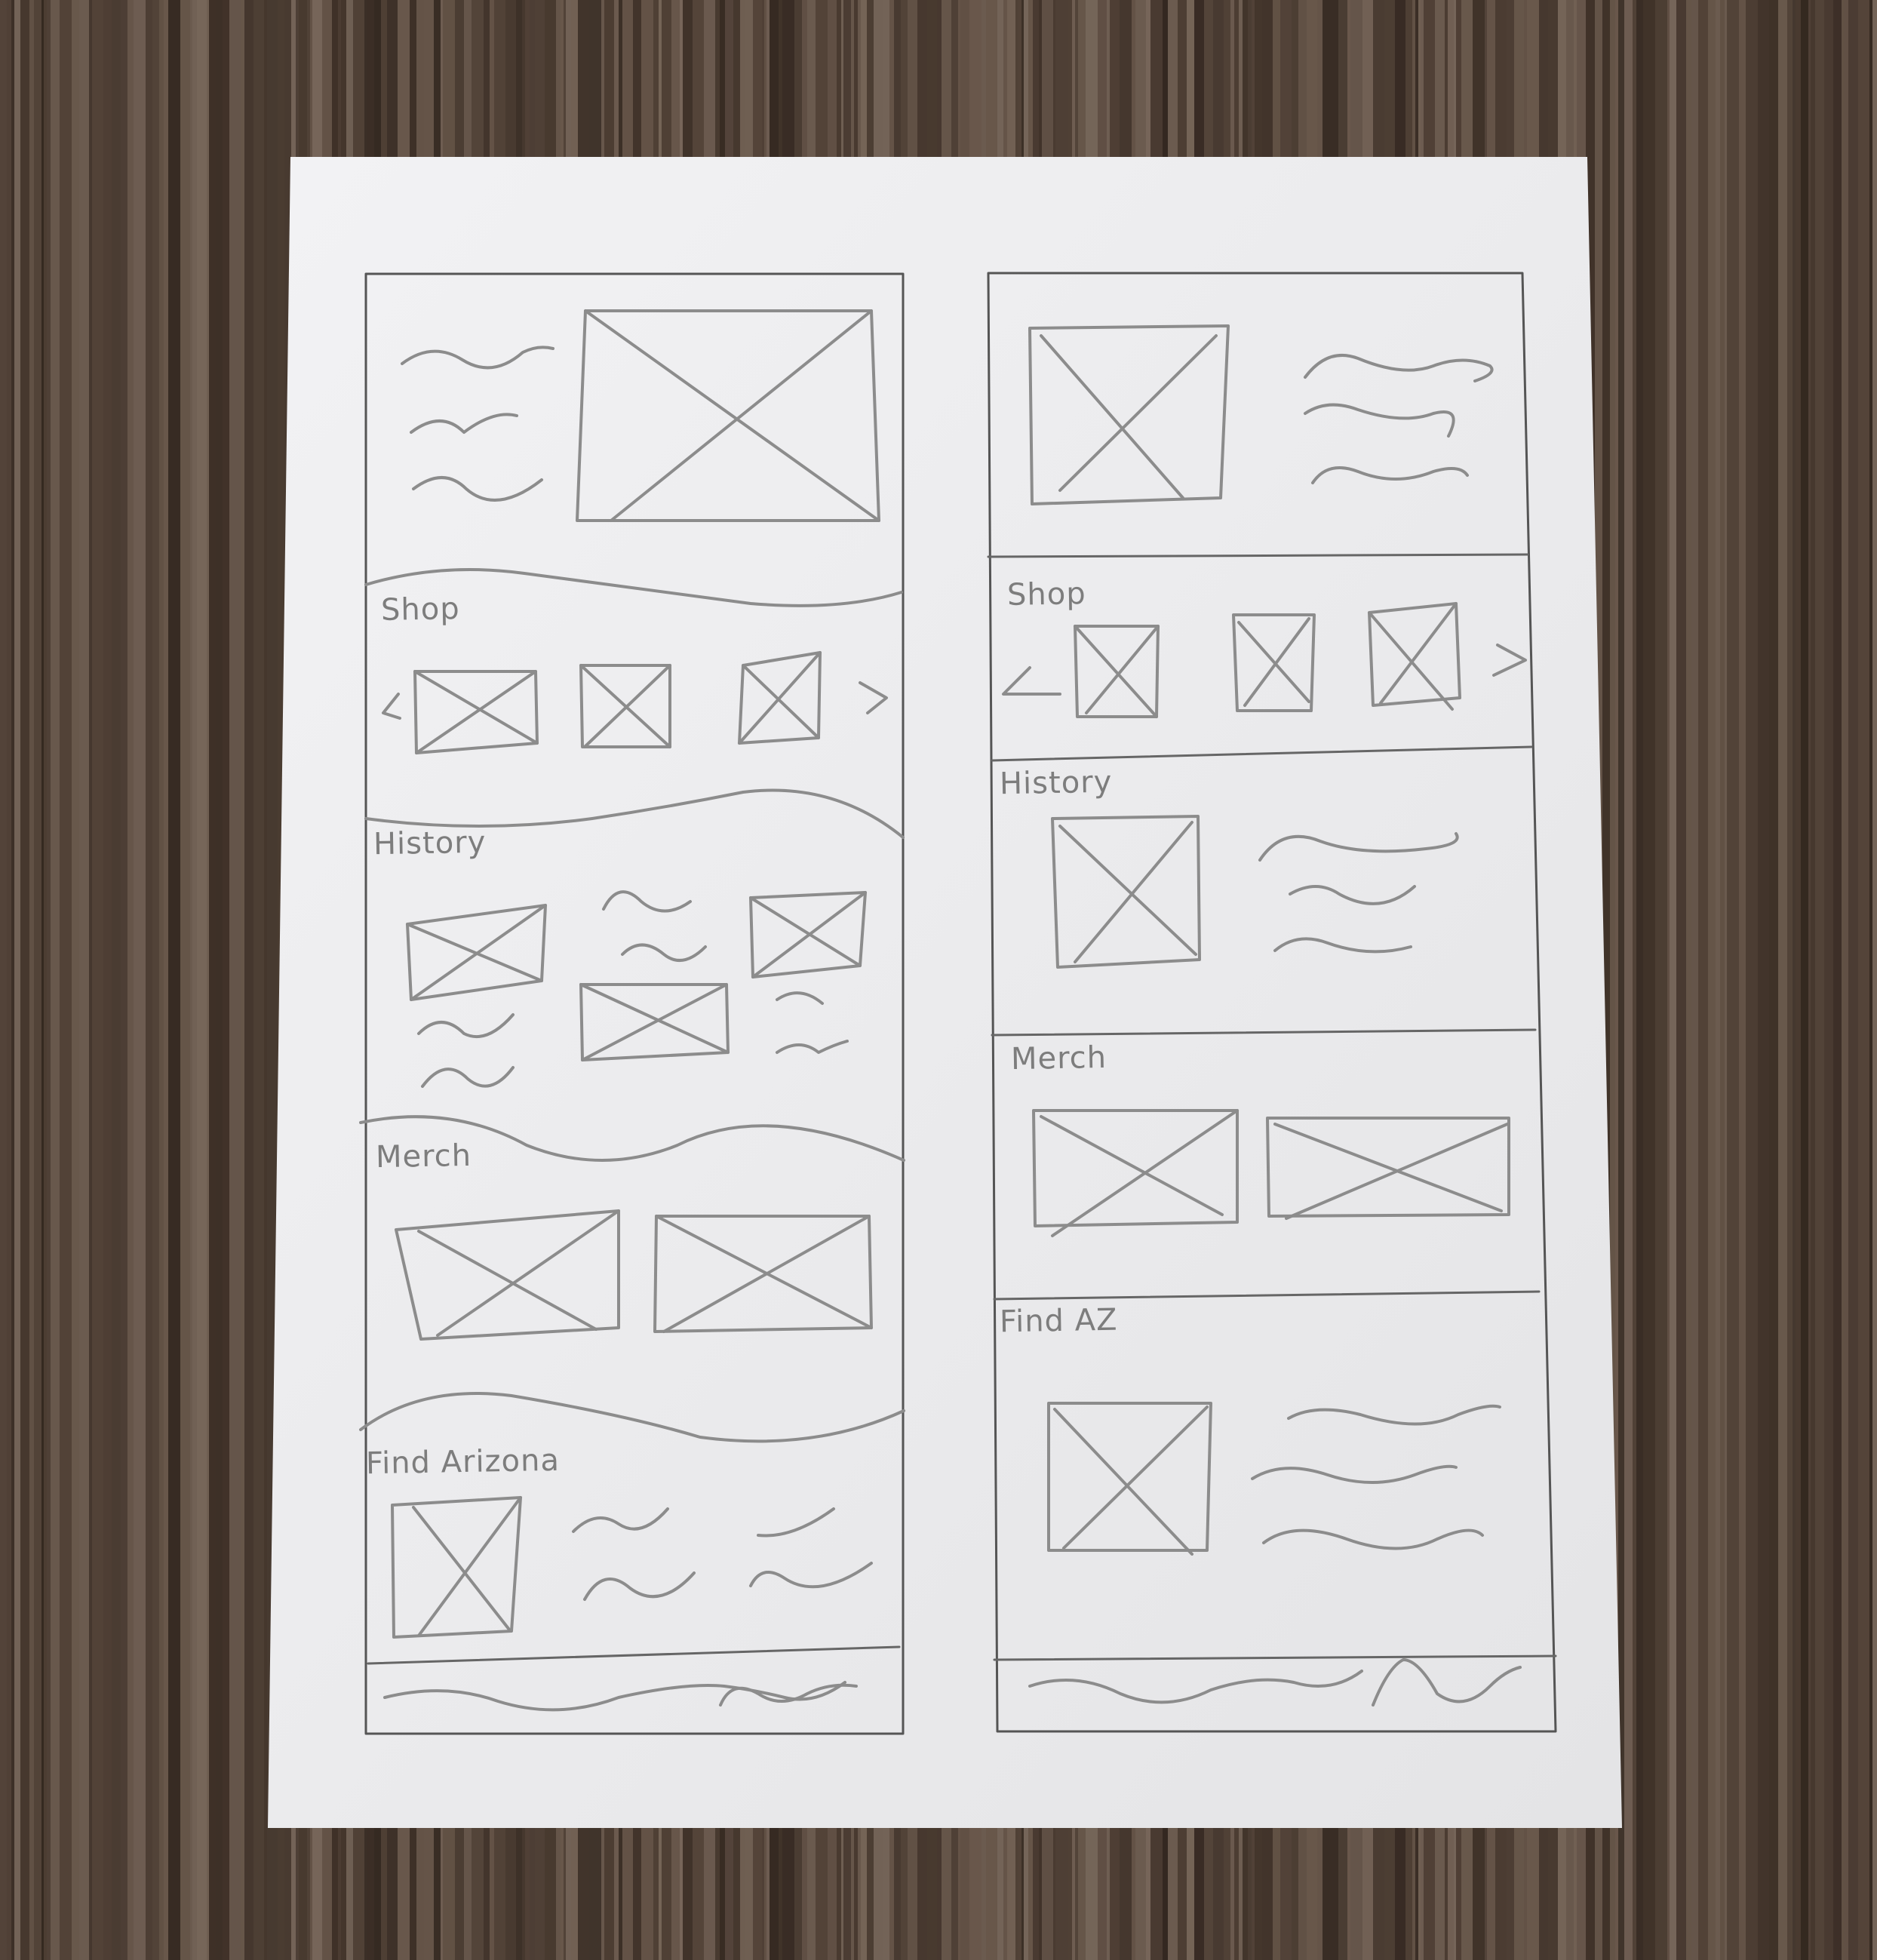 This screenshot has height=1960, width=1877. Describe the element at coordinates (1046, 594) in the screenshot. I see `right-shop-label: Shop` at that location.